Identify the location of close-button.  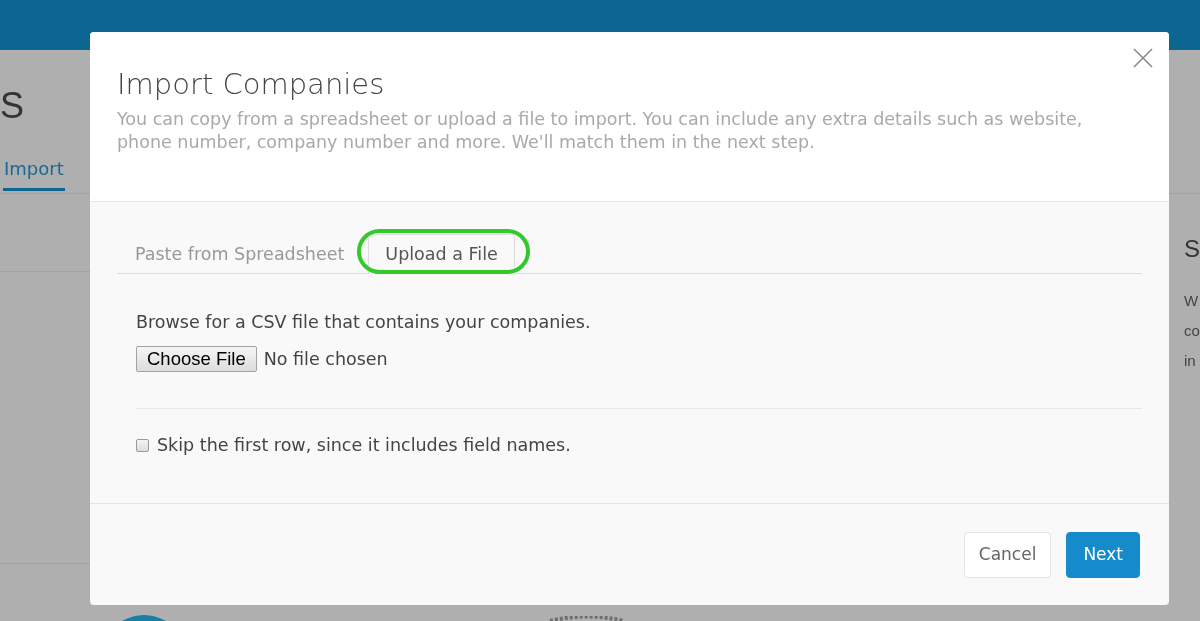
(1143, 58).